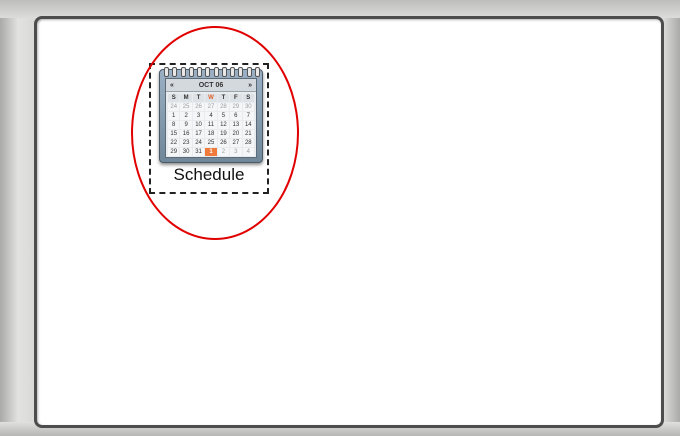 The height and width of the screenshot is (436, 680). I want to click on calendar-weekday-header: M, so click(186, 98).